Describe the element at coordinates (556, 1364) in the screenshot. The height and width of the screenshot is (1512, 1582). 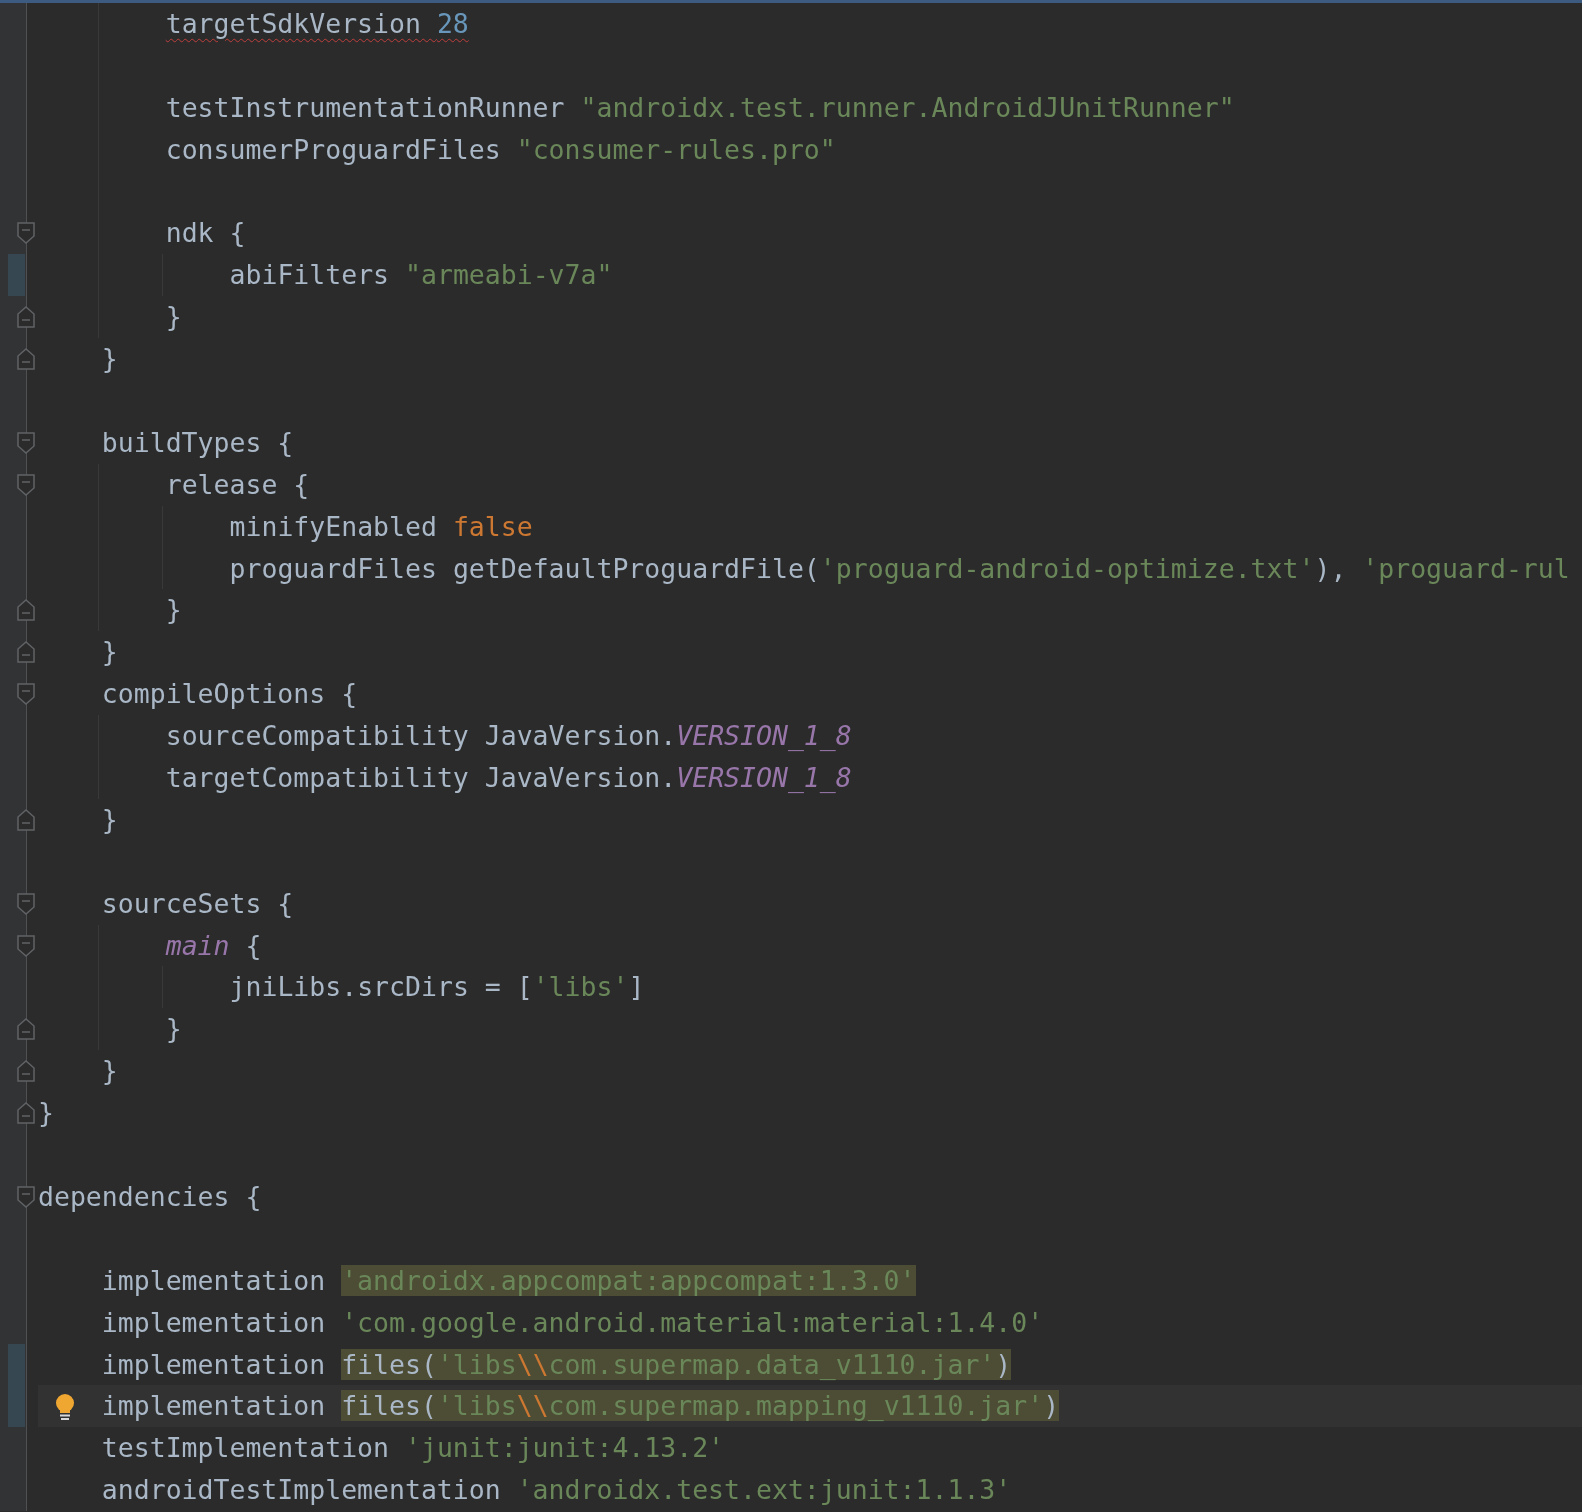
I see `code-line: implementation files('libs\\com.supermap.data_v1110.jar')` at that location.